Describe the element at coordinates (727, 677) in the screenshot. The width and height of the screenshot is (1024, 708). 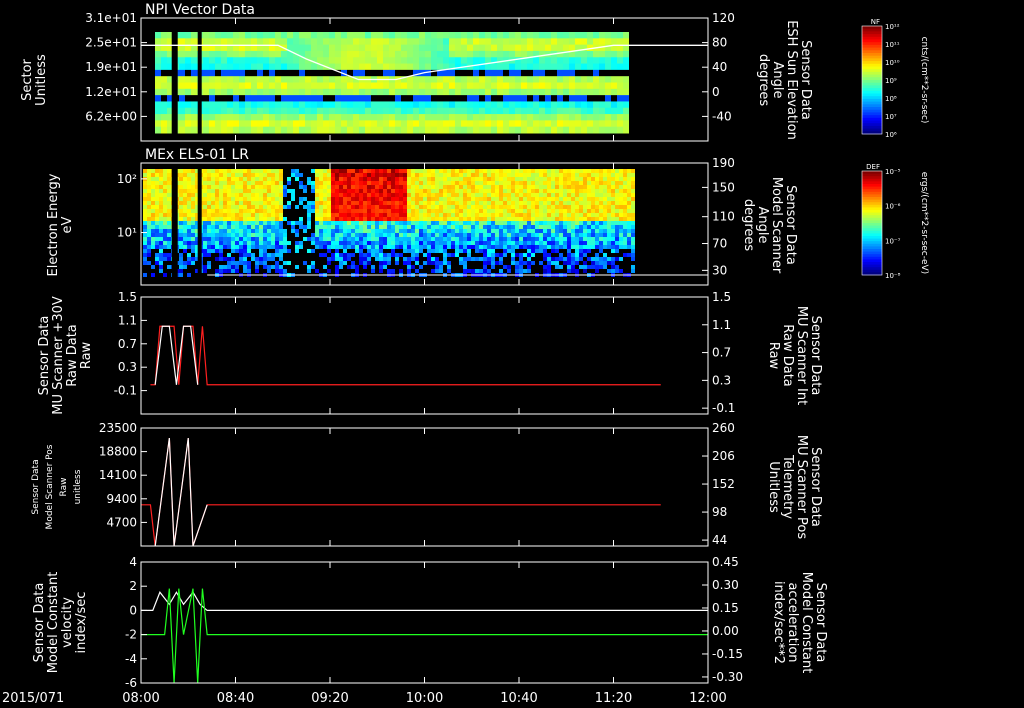
I see `y2-tick-label: -0.30` at that location.